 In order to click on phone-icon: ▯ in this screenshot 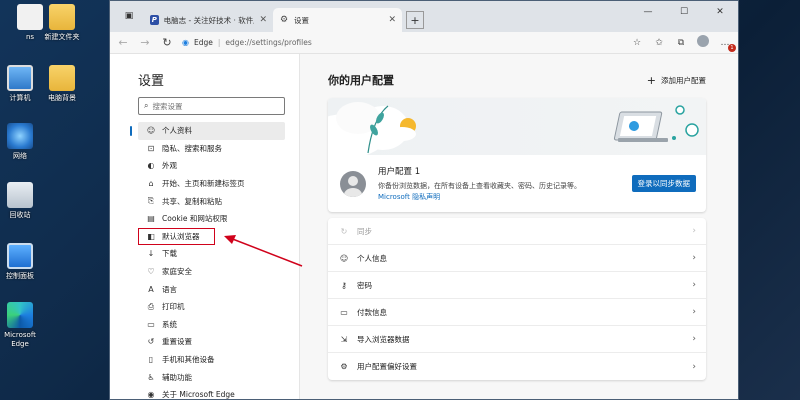, I will do `click(151, 360)`.